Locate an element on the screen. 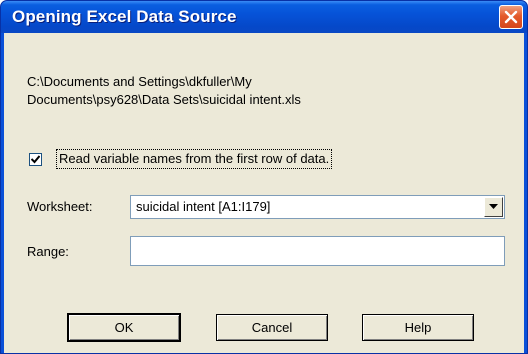 The height and width of the screenshot is (354, 528). cancel-button: Cancel is located at coordinates (272, 327).